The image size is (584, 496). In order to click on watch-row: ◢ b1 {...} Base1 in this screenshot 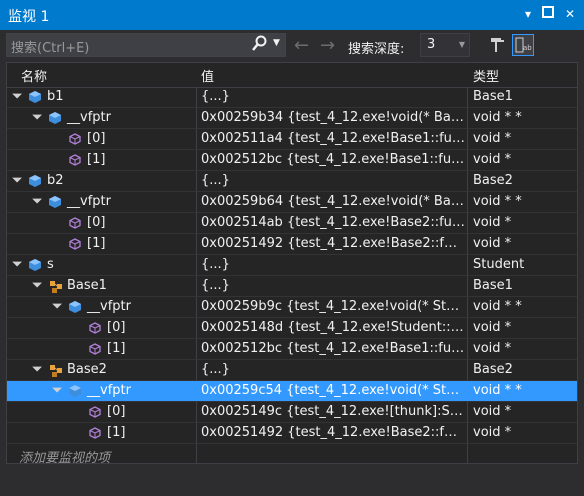, I will do `click(292, 97)`.